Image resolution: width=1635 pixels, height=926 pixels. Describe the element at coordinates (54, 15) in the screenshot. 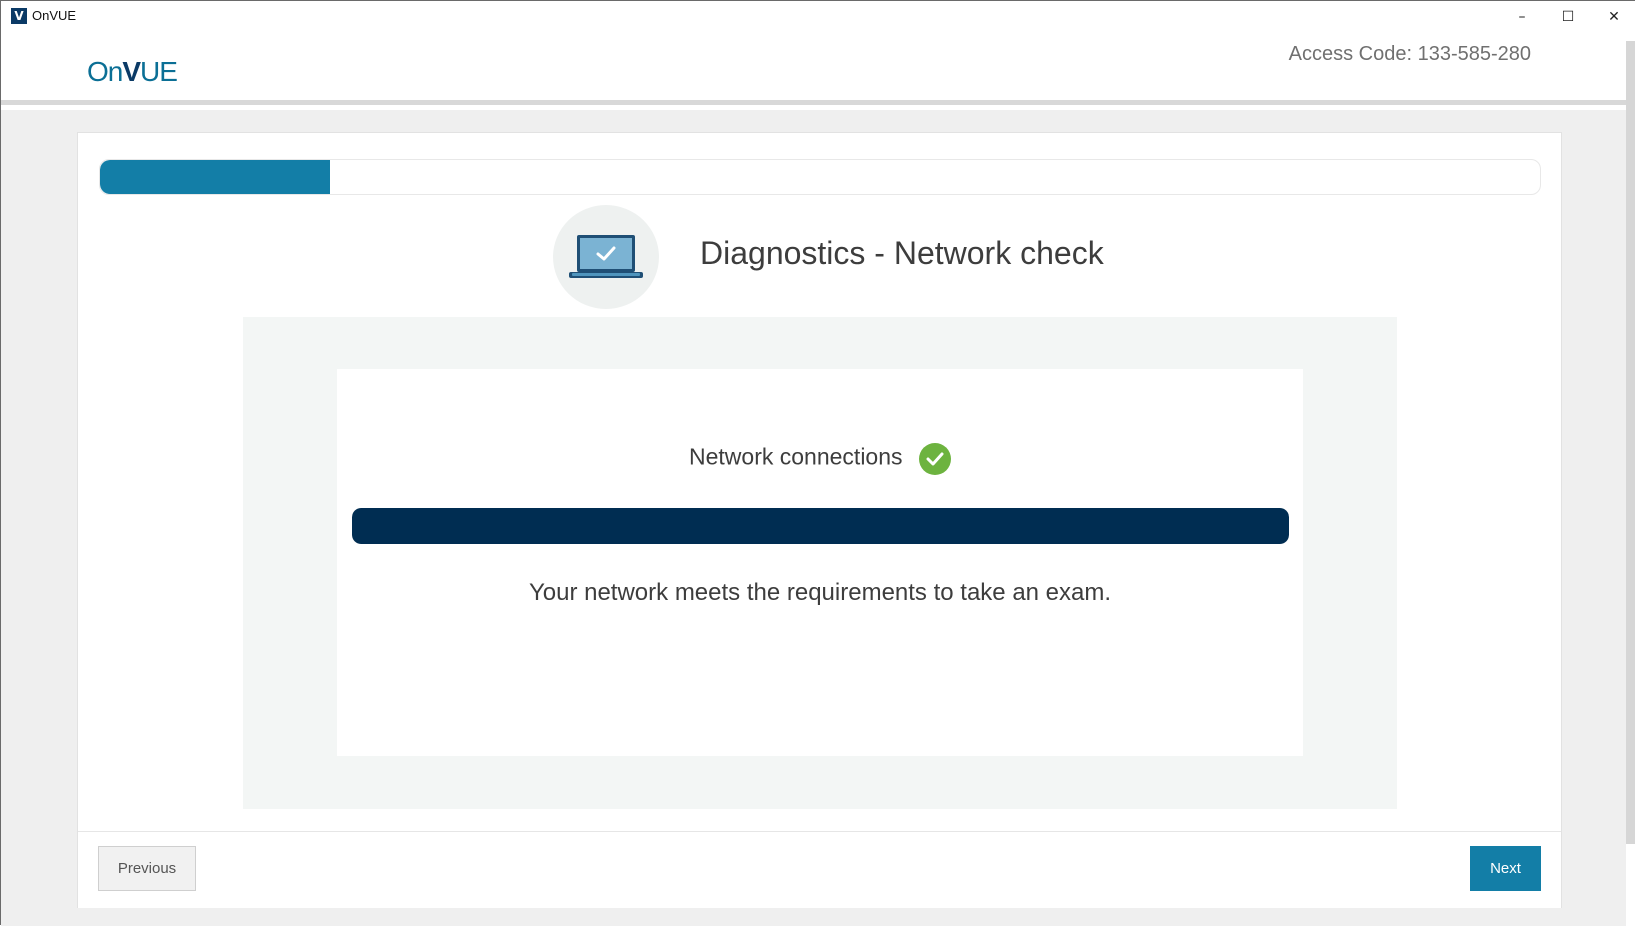

I see `window-title: OnVUE` at that location.